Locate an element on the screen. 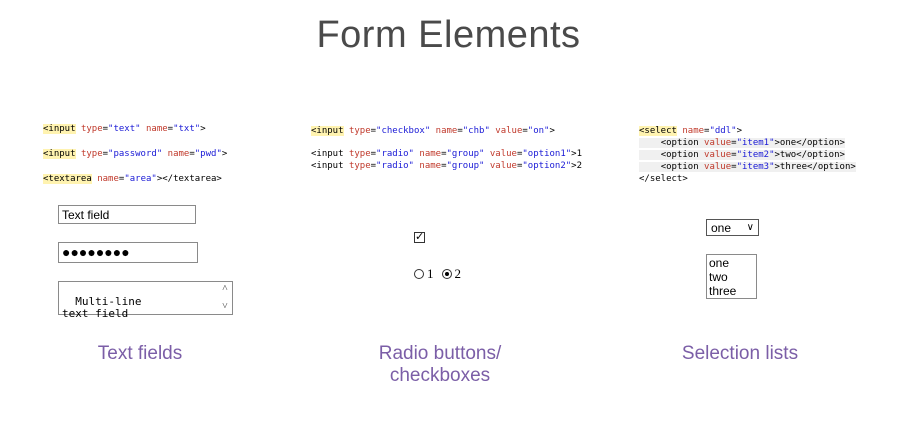  radio-group-demo: 1 2 is located at coordinates (441, 274).